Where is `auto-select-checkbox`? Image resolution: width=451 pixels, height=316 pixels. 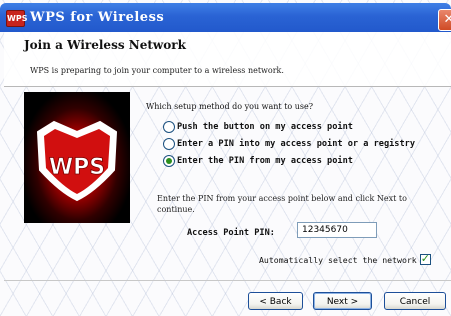
auto-select-checkbox is located at coordinates (425, 258).